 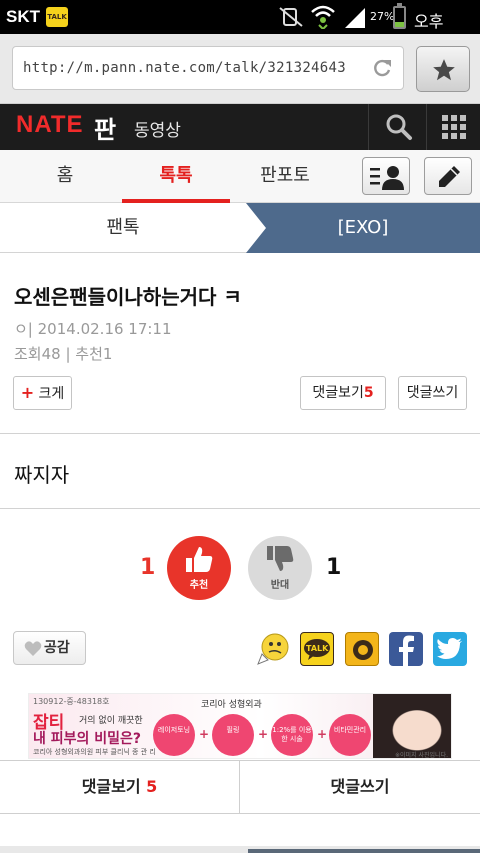 I want to click on url-text: http://m.pann.nate.com/talk/321324643, so click(x=184, y=68).